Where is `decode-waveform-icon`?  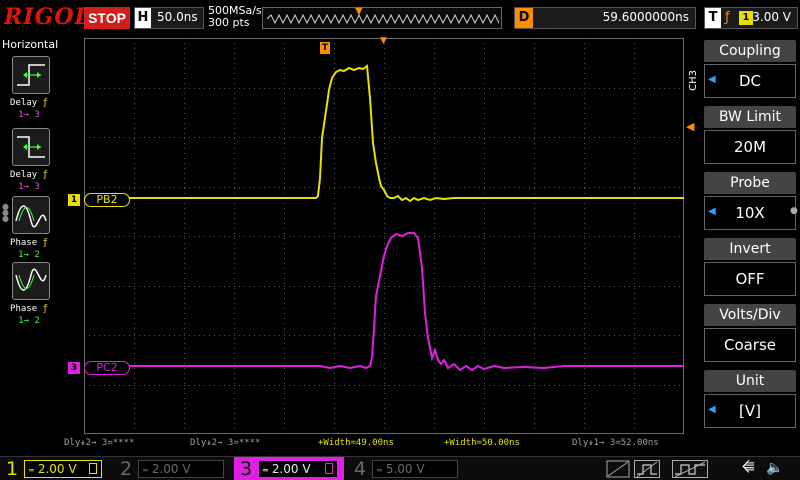 decode-waveform-icon is located at coordinates (690, 469).